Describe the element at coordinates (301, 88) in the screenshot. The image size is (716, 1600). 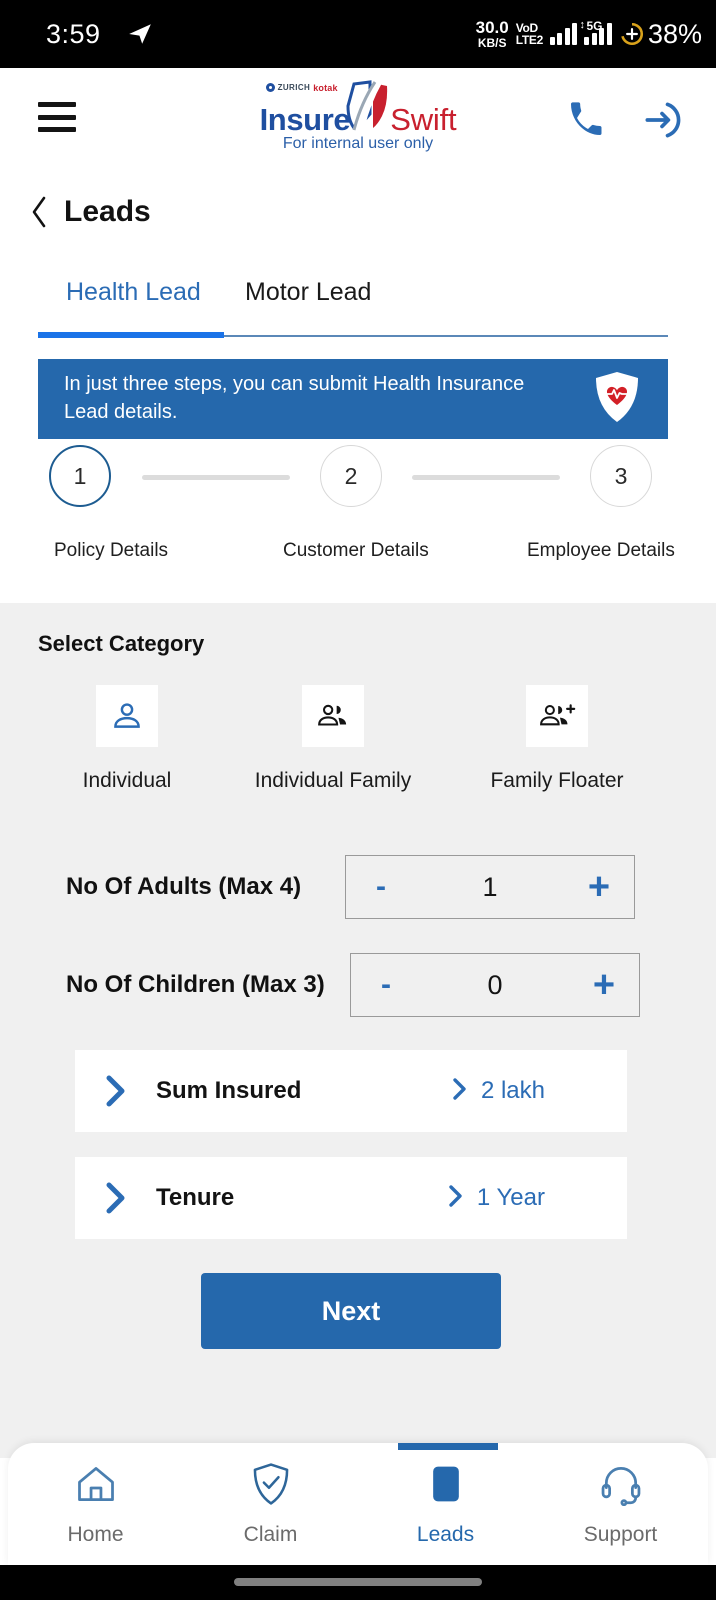
I see `zurich-kotak-brand: ZURICH kotak` at that location.